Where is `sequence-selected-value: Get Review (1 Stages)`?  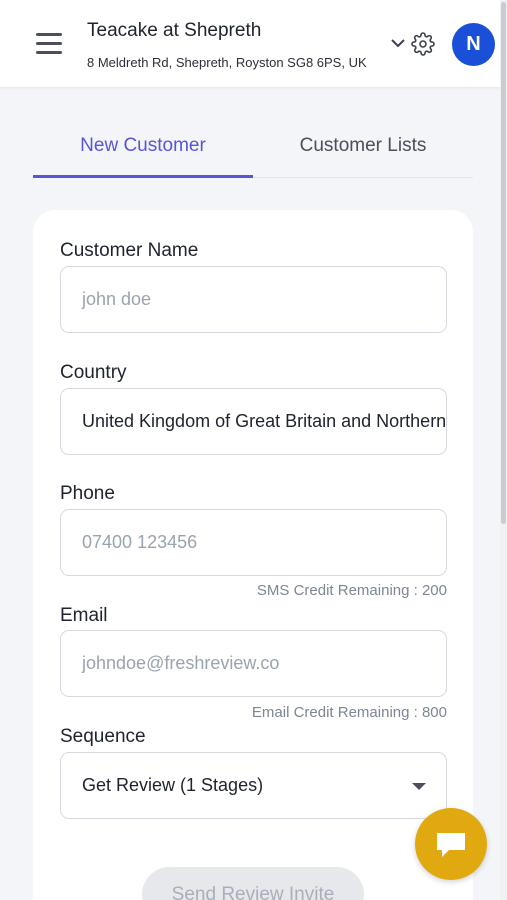
sequence-selected-value: Get Review (1 Stages) is located at coordinates (173, 785).